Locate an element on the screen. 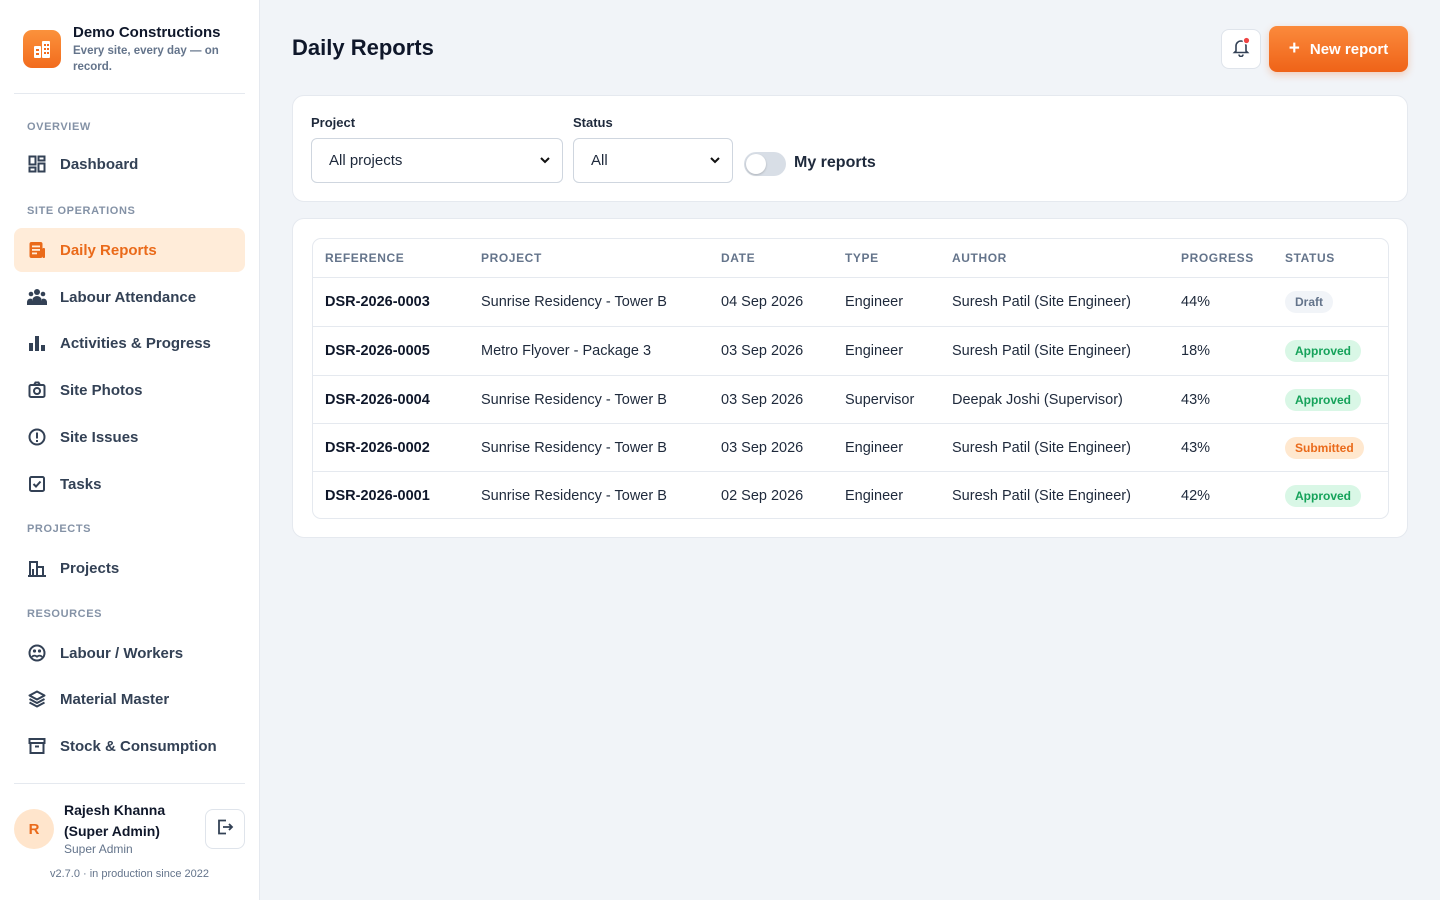 The height and width of the screenshot is (900, 1440). column-header-project: PROJECT is located at coordinates (511, 258).